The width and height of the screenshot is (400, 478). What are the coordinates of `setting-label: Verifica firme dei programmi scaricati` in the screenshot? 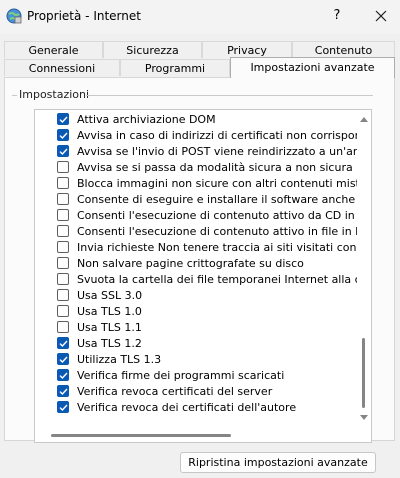 It's located at (181, 375).